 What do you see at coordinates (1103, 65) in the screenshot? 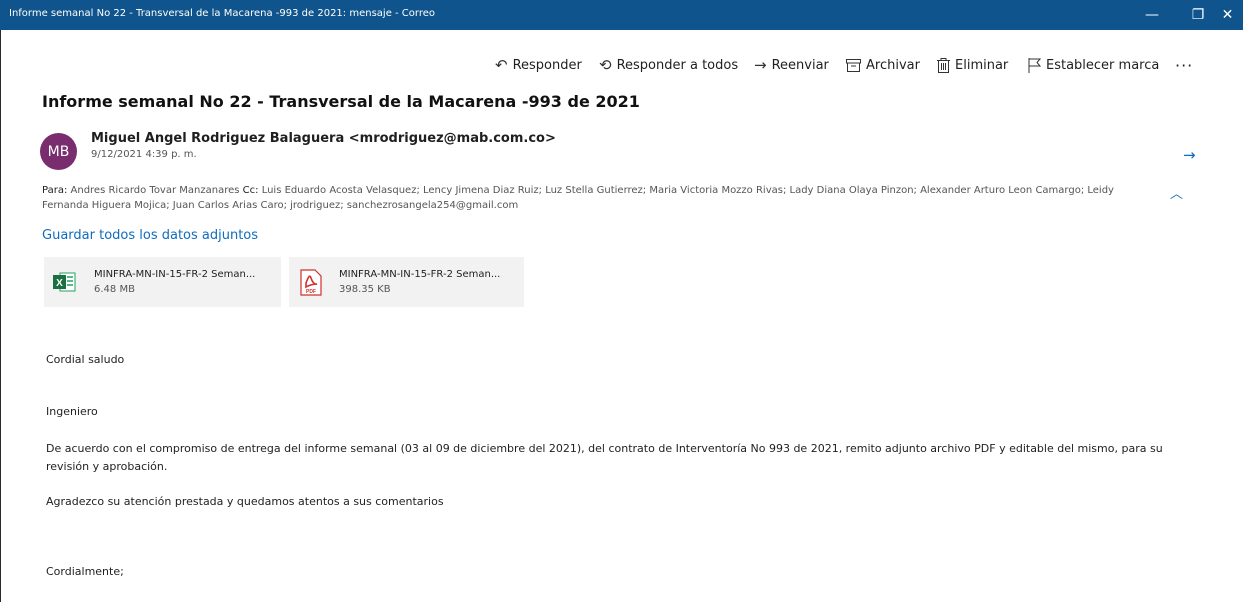
I see `flag-label: Establecer marca` at bounding box center [1103, 65].